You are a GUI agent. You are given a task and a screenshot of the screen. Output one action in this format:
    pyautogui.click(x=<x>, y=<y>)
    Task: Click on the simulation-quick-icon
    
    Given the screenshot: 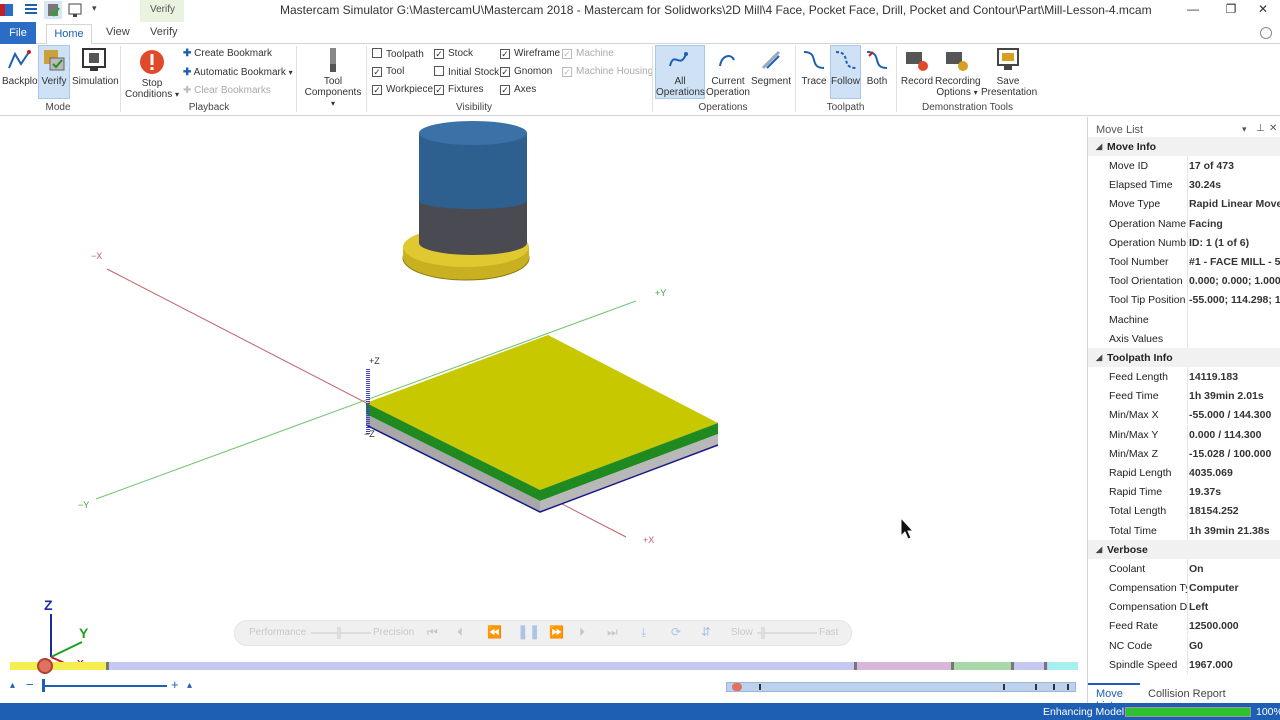 What is the action you would take?
    pyautogui.click(x=75, y=10)
    